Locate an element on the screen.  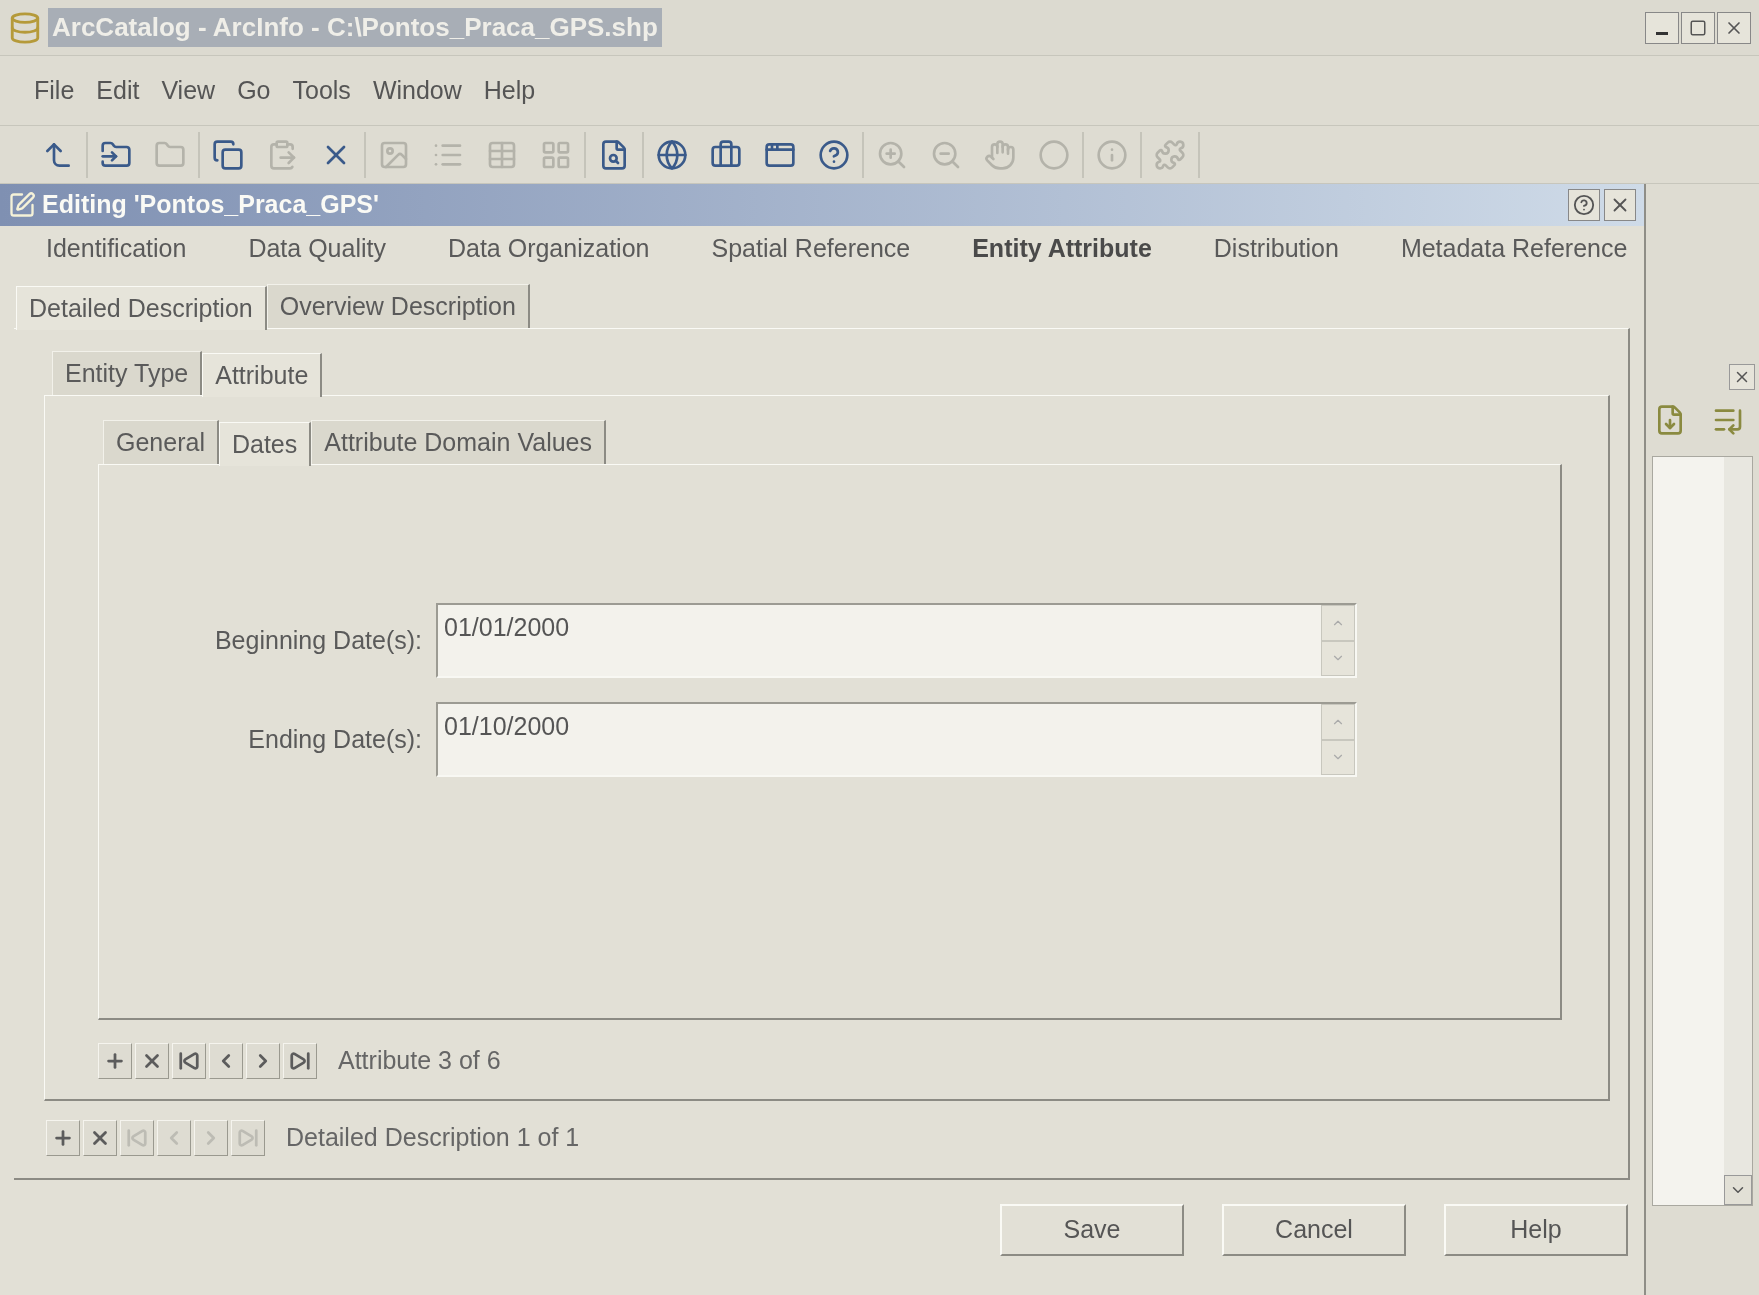
last-icon is located at coordinates (300, 1060).